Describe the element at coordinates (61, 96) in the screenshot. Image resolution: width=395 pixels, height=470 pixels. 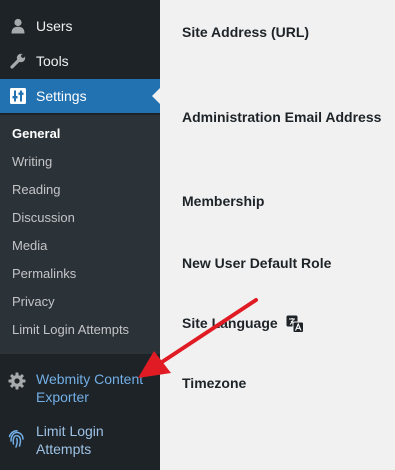
I see `menu-item-settings-label: Settings` at that location.